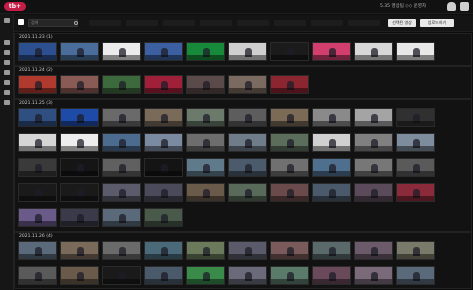  What do you see at coordinates (437, 23) in the screenshot?
I see `upload-button: 업로드하기` at bounding box center [437, 23].